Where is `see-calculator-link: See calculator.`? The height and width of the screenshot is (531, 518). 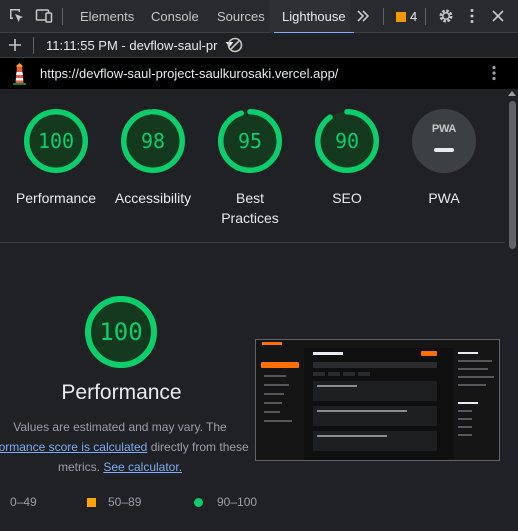 see-calculator-link: See calculator. is located at coordinates (142, 467).